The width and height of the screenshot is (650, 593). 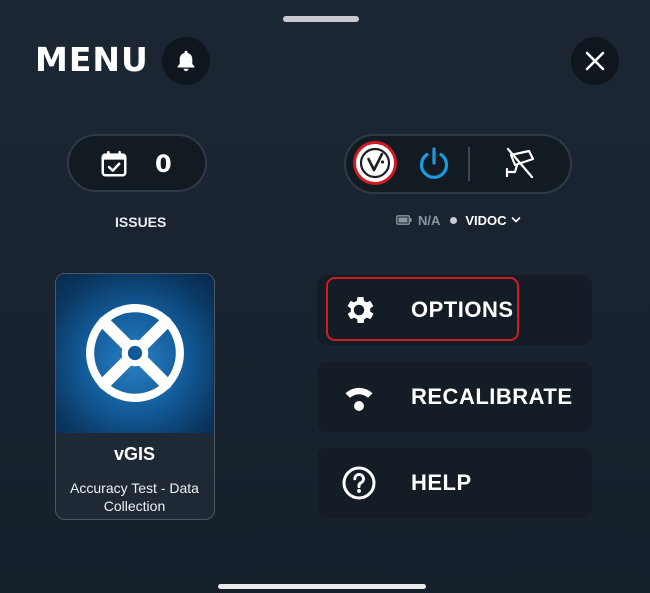 I want to click on power-button, so click(x=434, y=164).